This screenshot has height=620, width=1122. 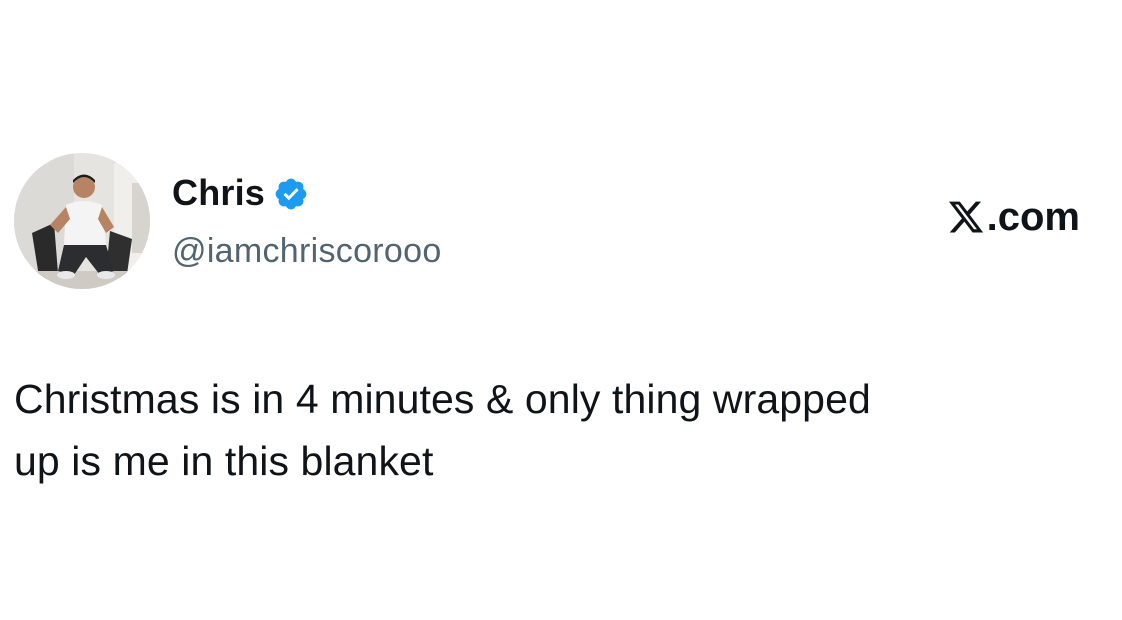 I want to click on avatar, so click(x=82, y=221).